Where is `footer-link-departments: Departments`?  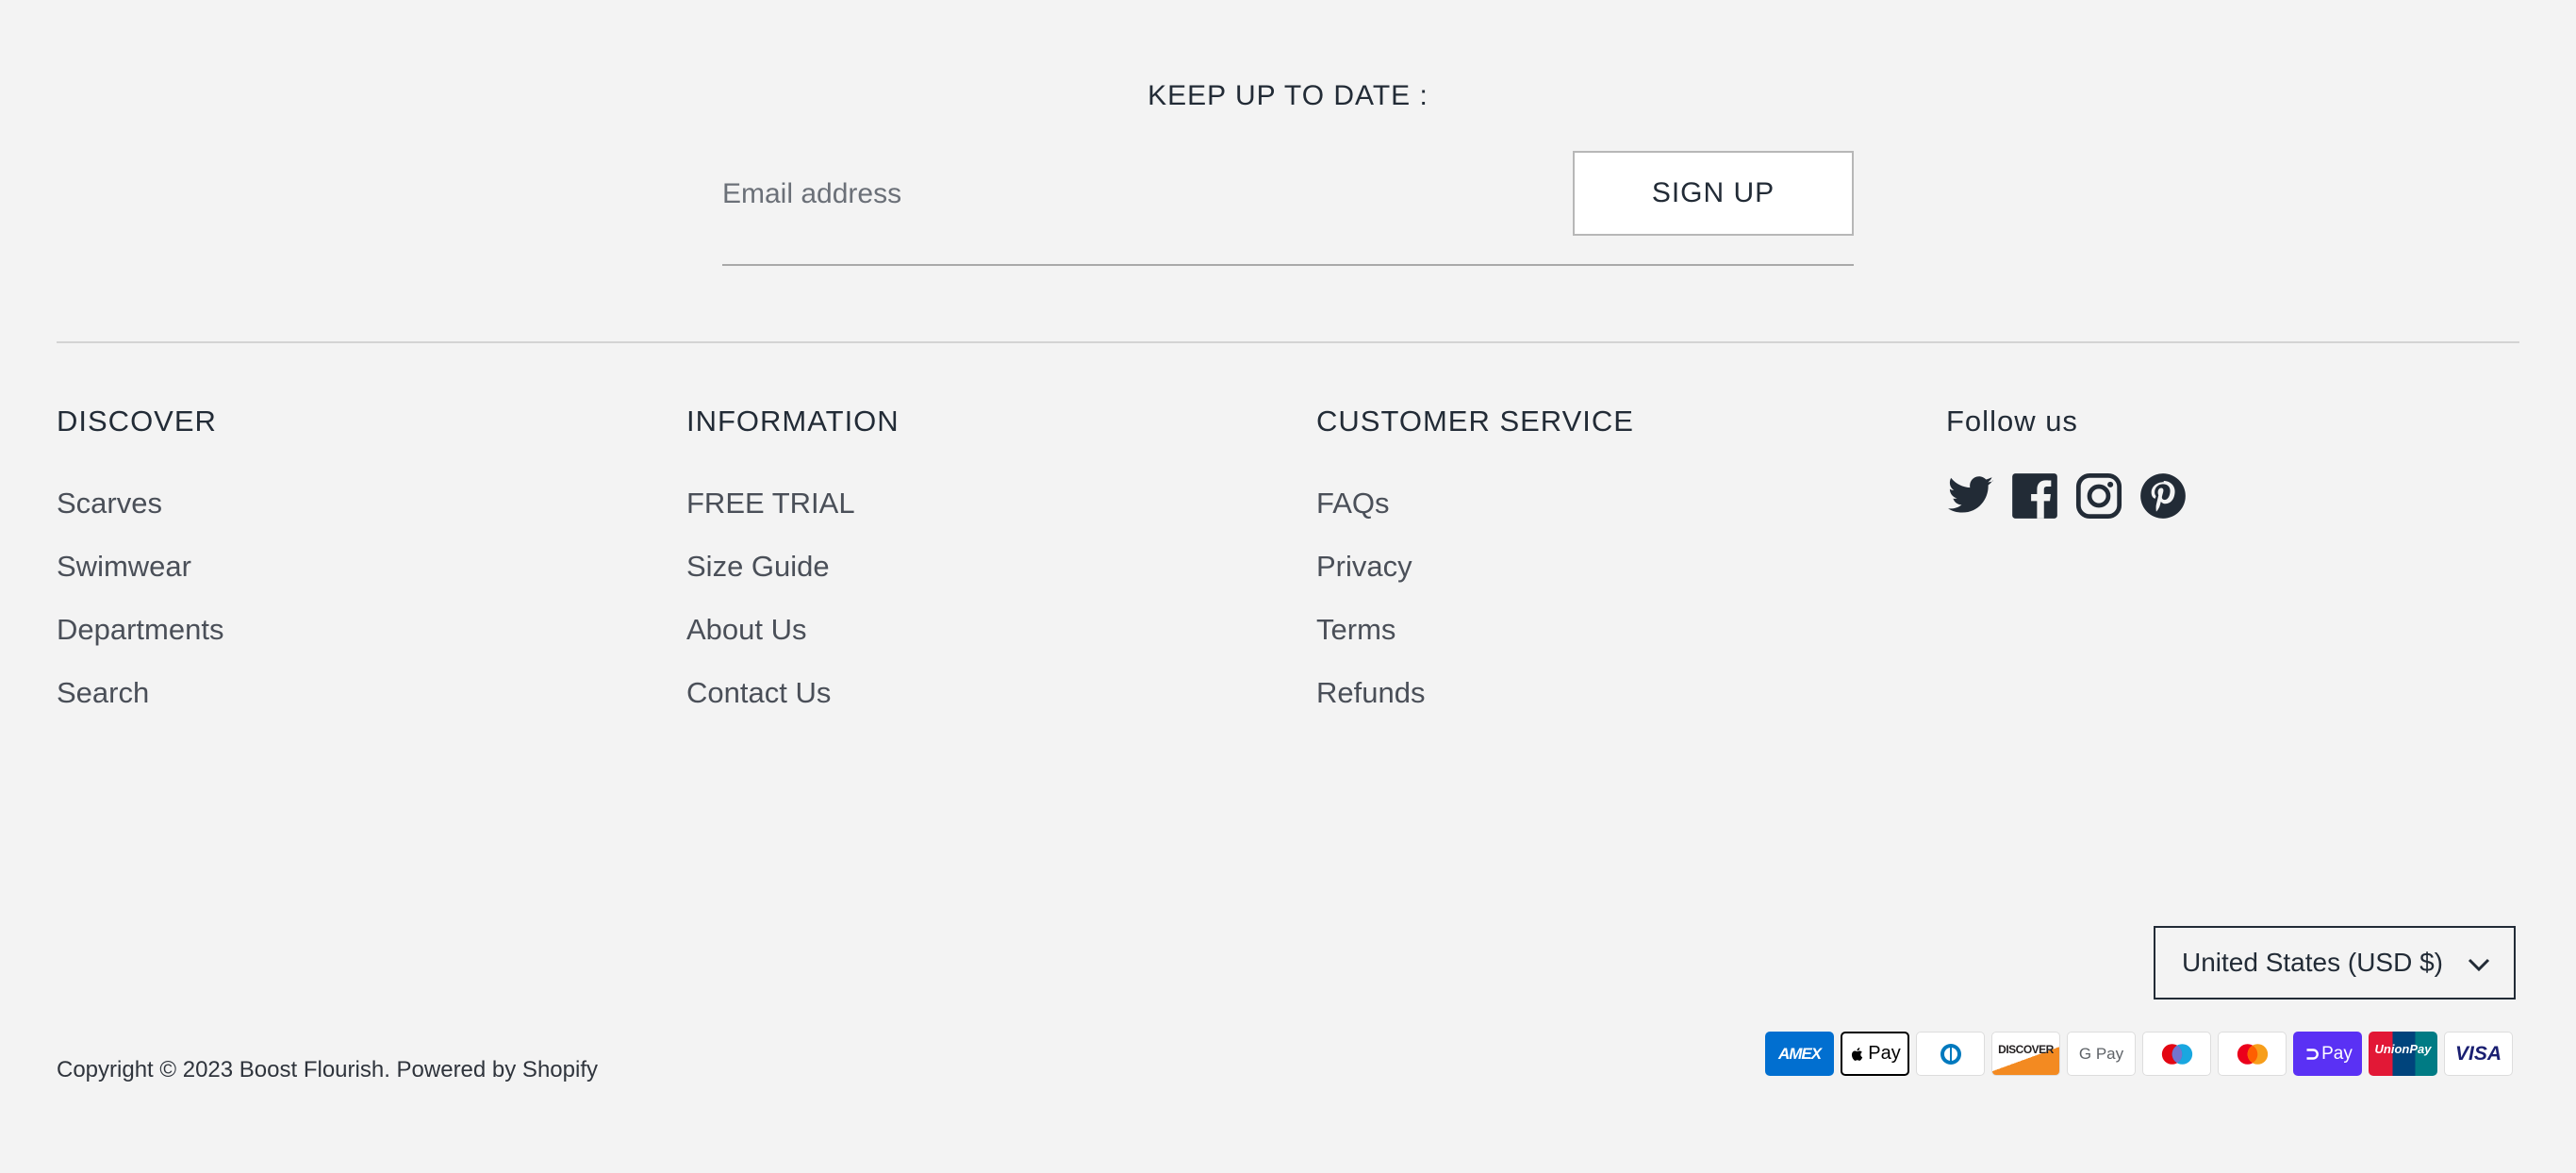 footer-link-departments: Departments is located at coordinates (140, 629).